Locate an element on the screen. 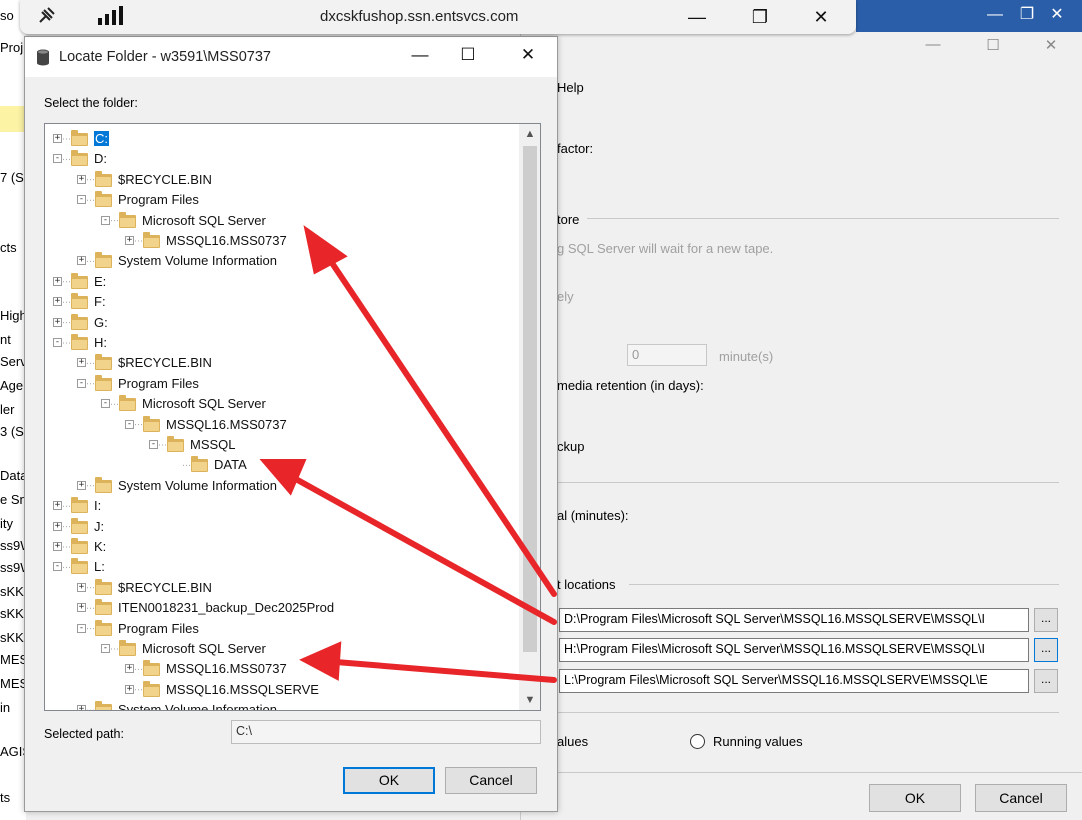 The width and height of the screenshot is (1082, 820). scroll-down-icon: ▼ is located at coordinates (529, 700).